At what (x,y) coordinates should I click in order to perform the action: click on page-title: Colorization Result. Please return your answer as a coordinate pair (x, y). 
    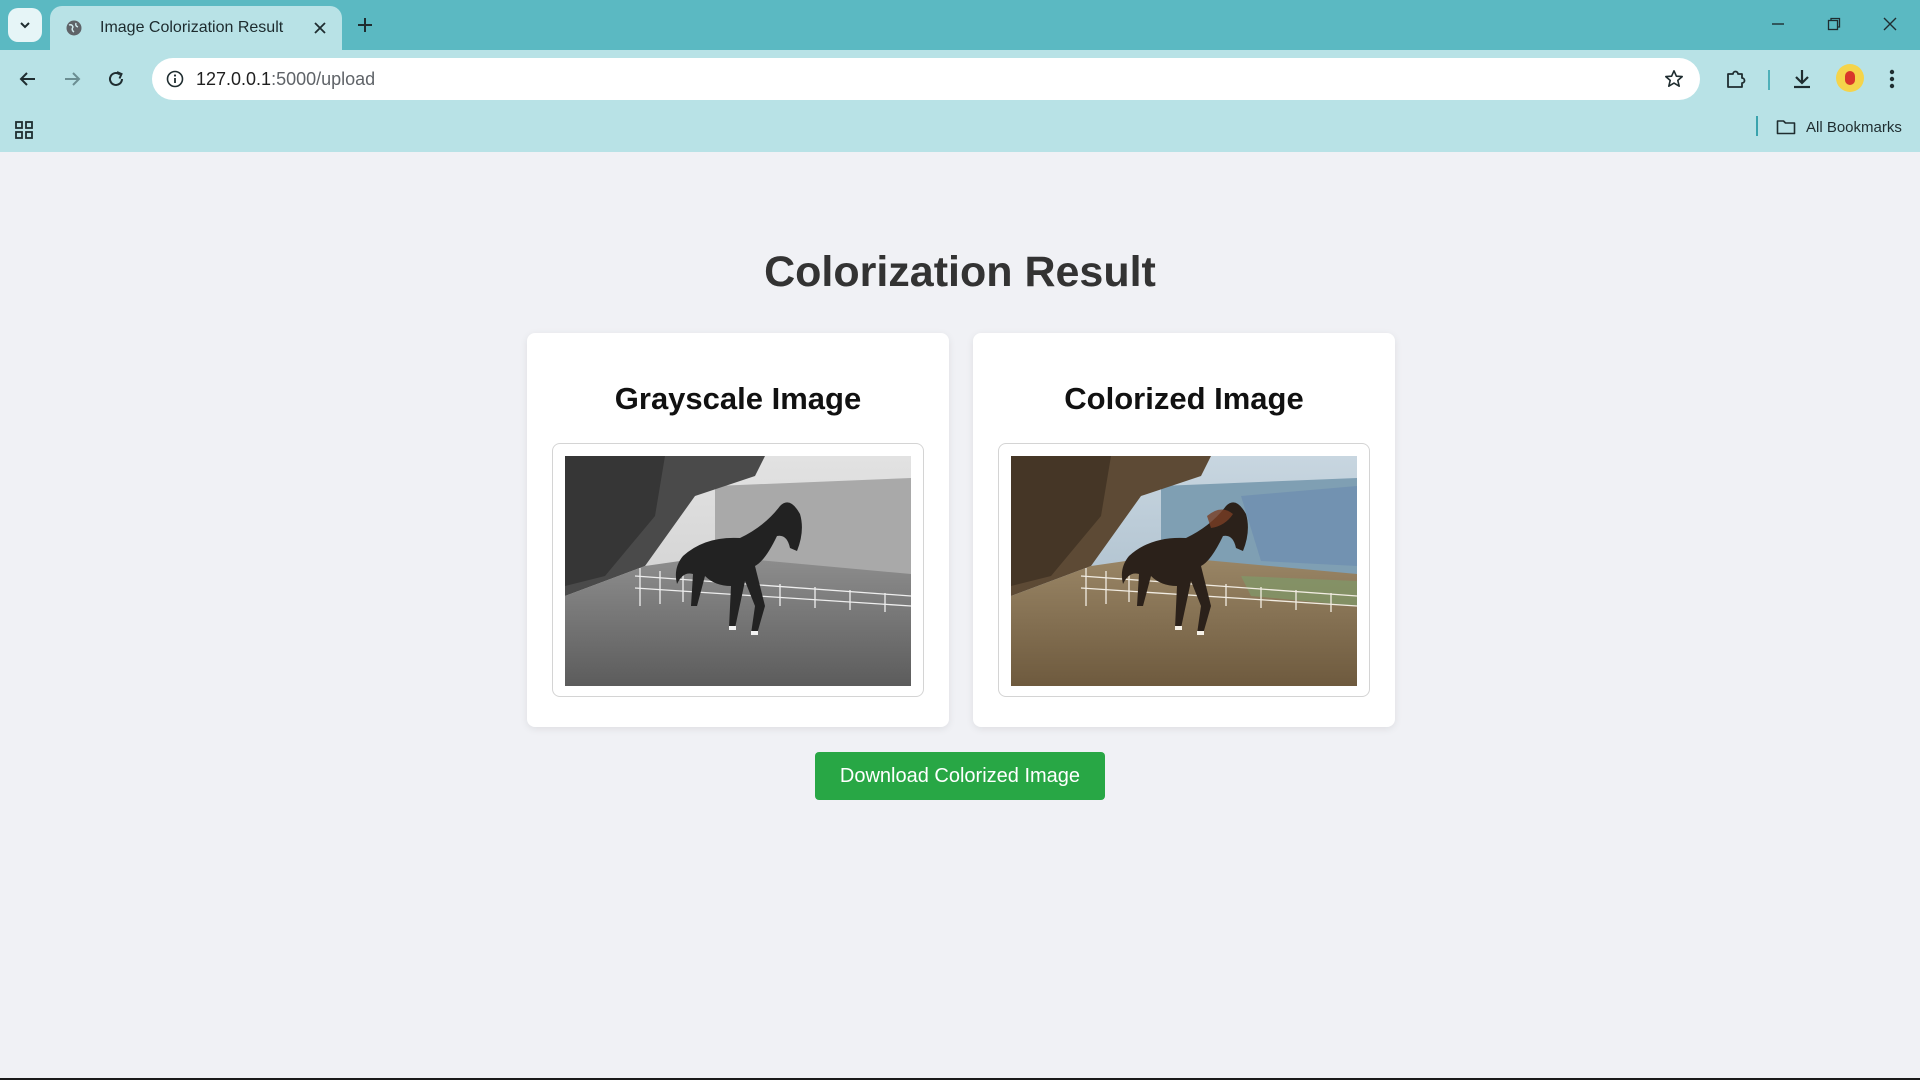
    Looking at the image, I should click on (960, 272).